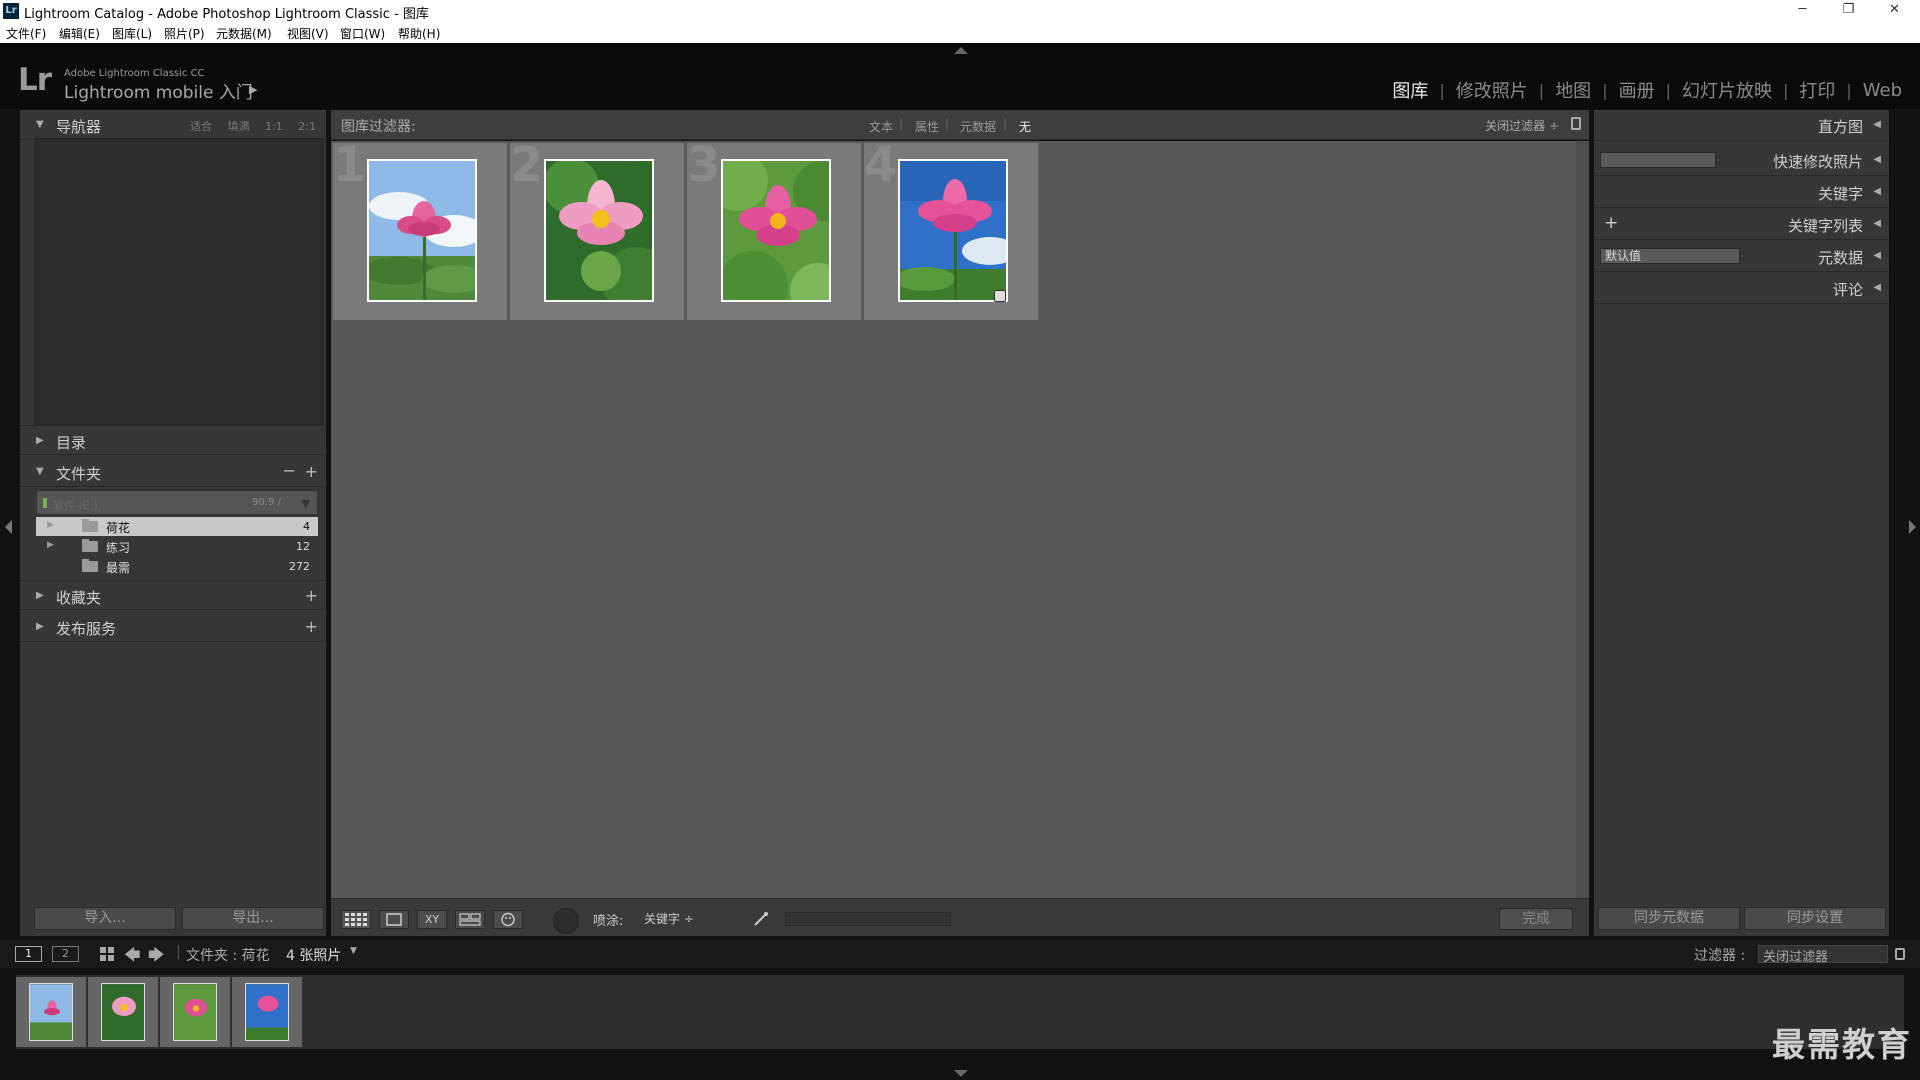 The image size is (1920, 1080). I want to click on module-library: 图库, so click(1410, 90).